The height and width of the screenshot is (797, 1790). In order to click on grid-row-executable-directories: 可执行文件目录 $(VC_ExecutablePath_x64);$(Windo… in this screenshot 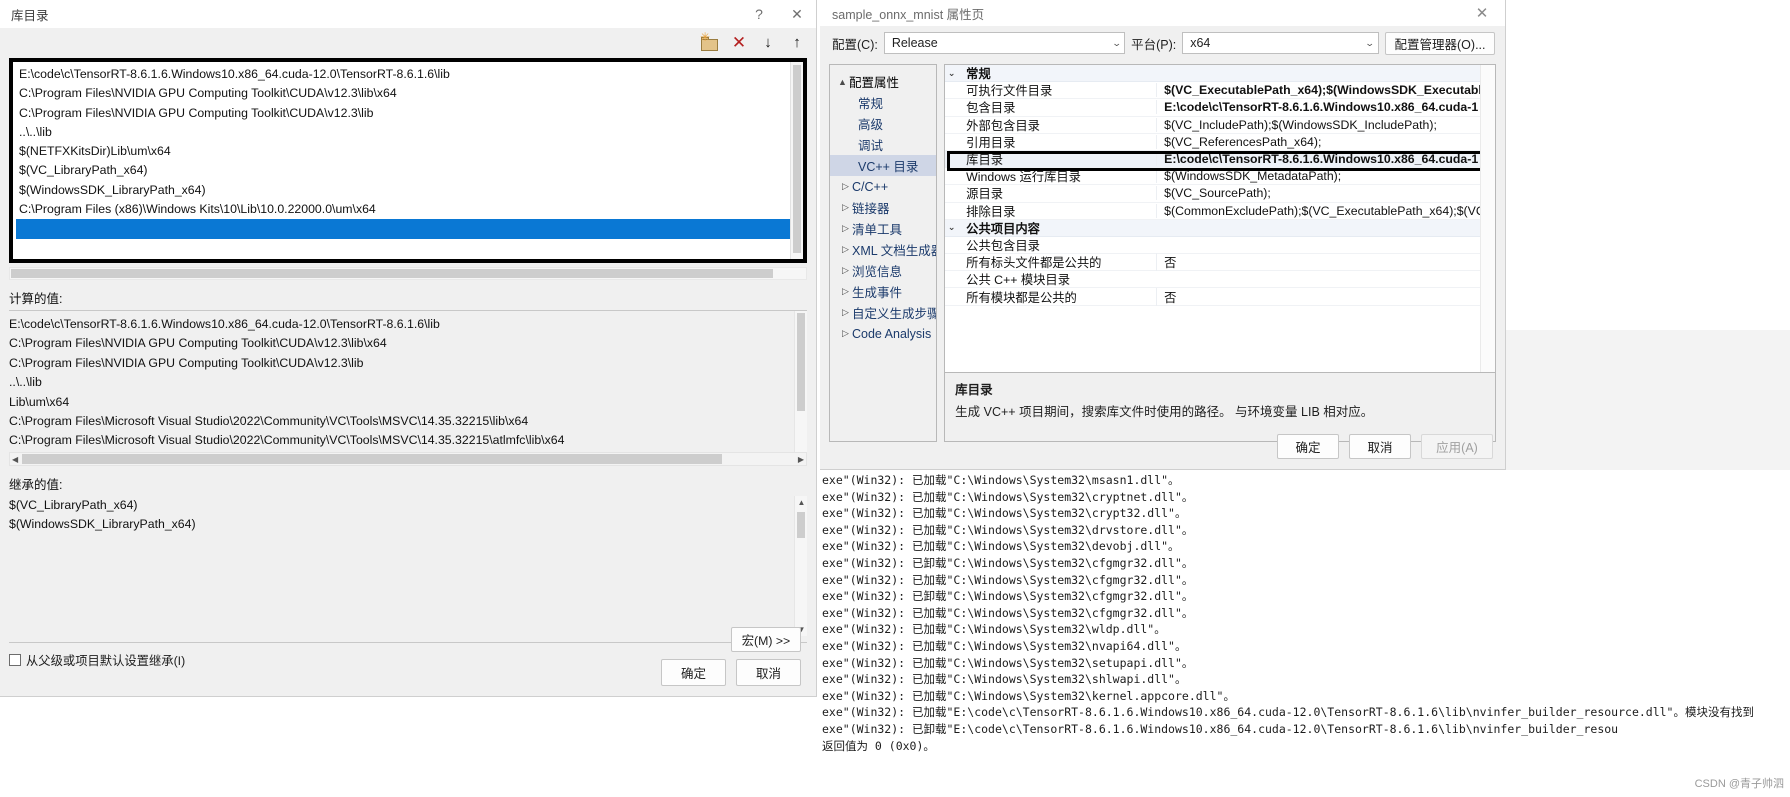, I will do `click(1220, 91)`.